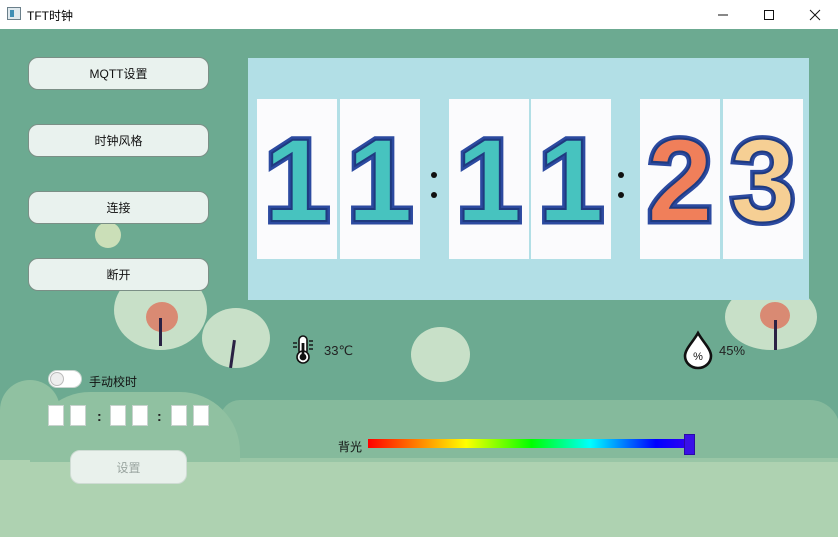 The height and width of the screenshot is (537, 838). I want to click on minimize-button, so click(723, 14).